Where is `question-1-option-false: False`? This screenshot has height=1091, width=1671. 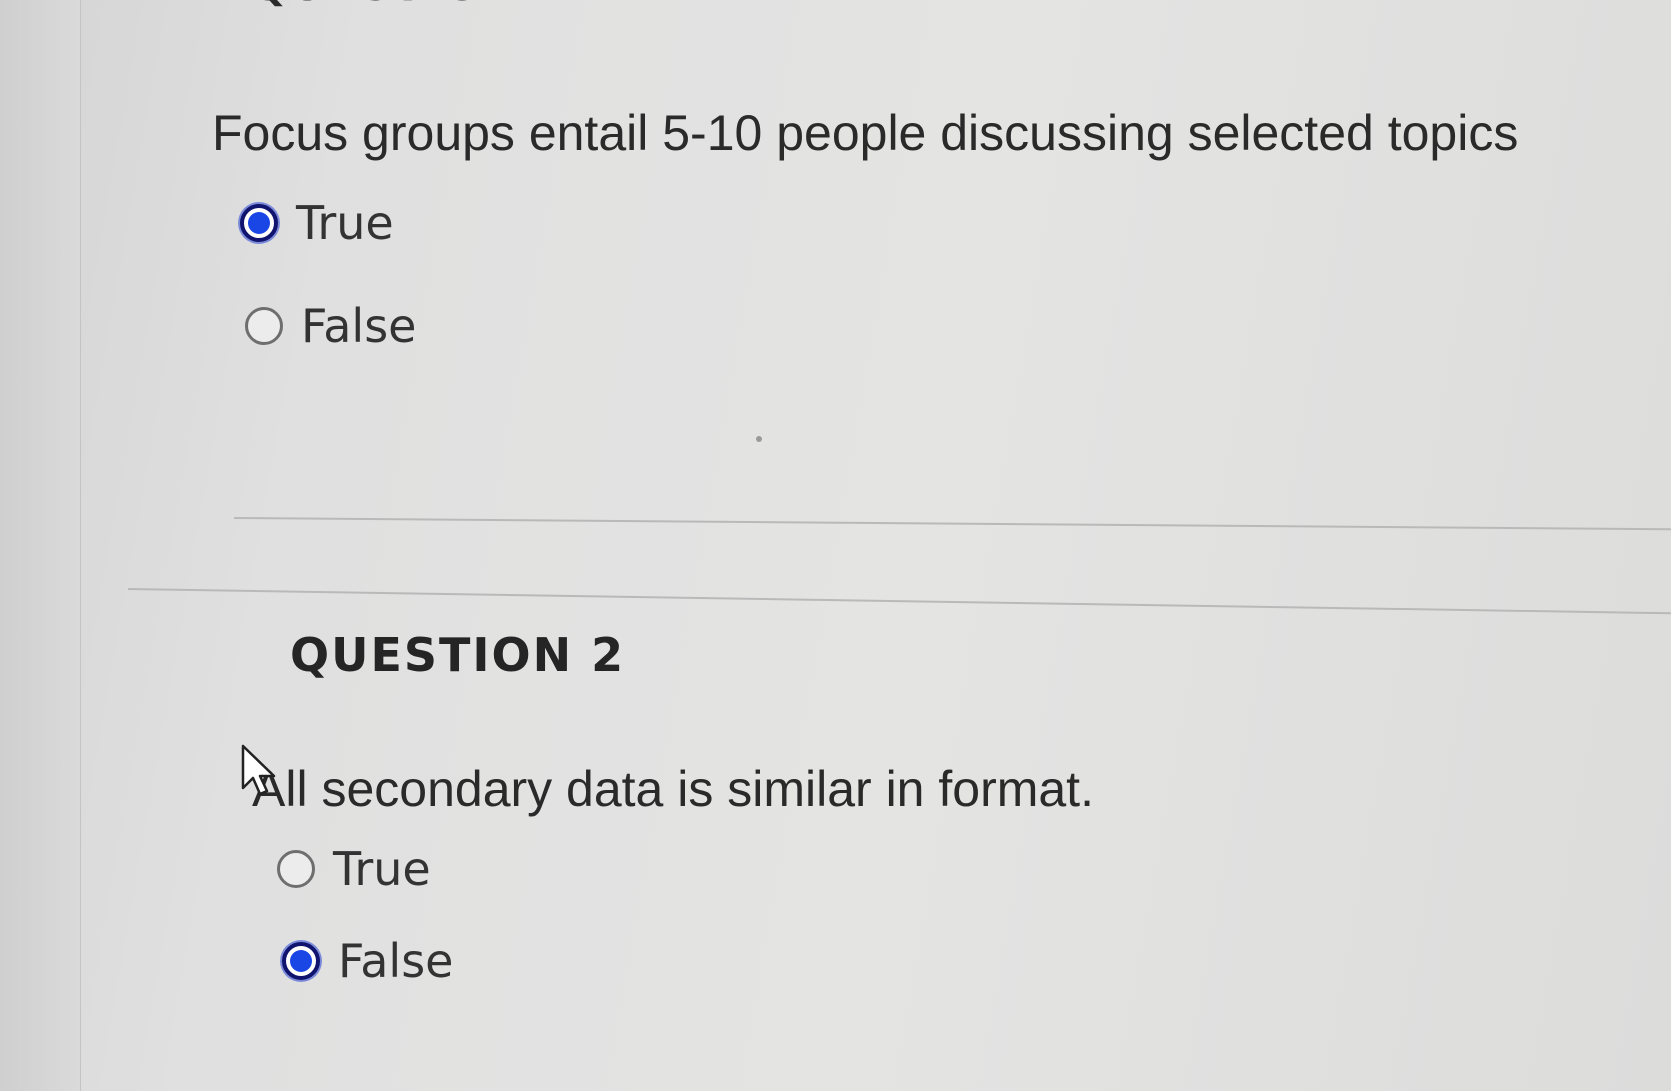
question-1-option-false: False is located at coordinates (330, 326).